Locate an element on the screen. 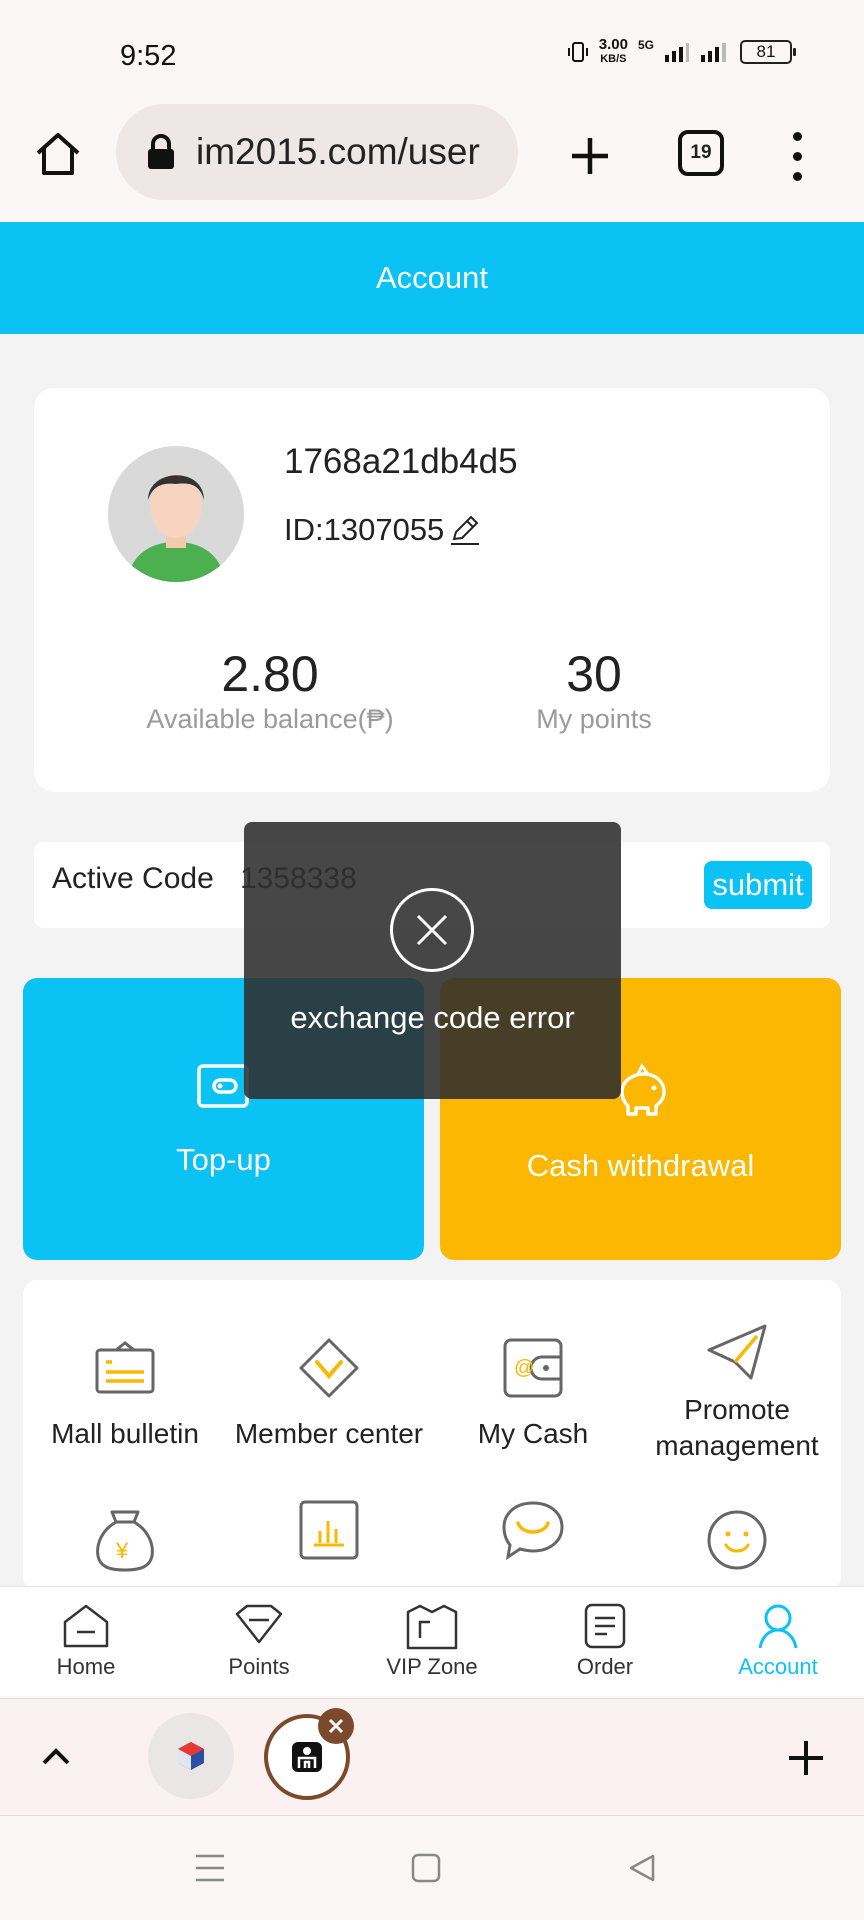  tab-close-button is located at coordinates (336, 1726).